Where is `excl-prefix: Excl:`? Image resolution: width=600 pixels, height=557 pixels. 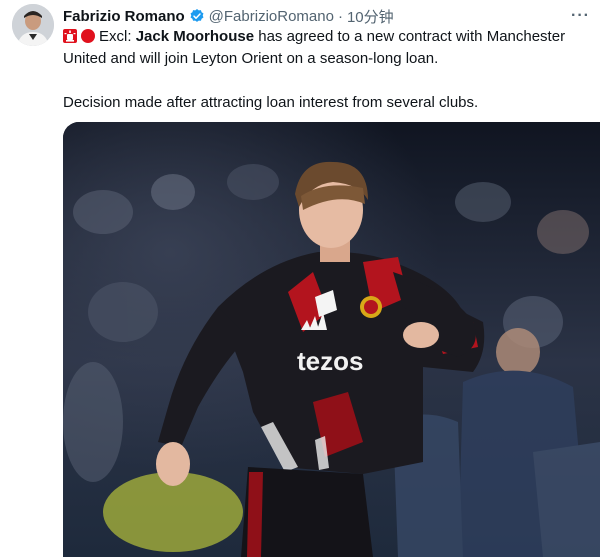
excl-prefix: Excl: is located at coordinates (117, 36).